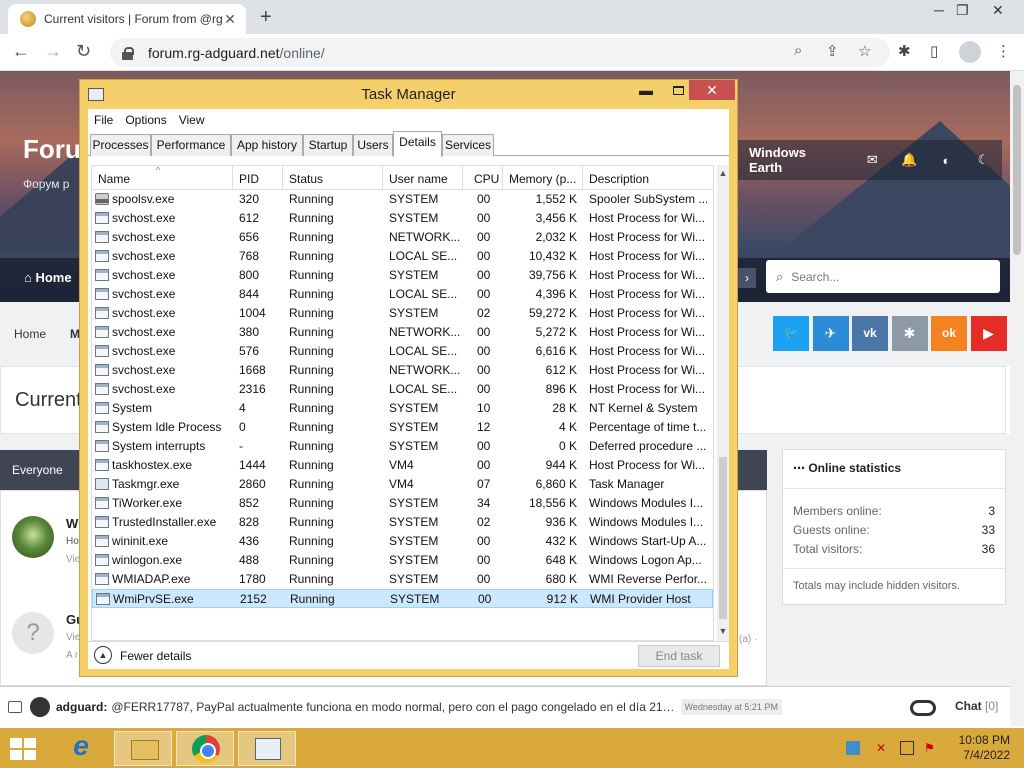  Describe the element at coordinates (53, 51) in the screenshot. I see `forward-icon: →` at that location.